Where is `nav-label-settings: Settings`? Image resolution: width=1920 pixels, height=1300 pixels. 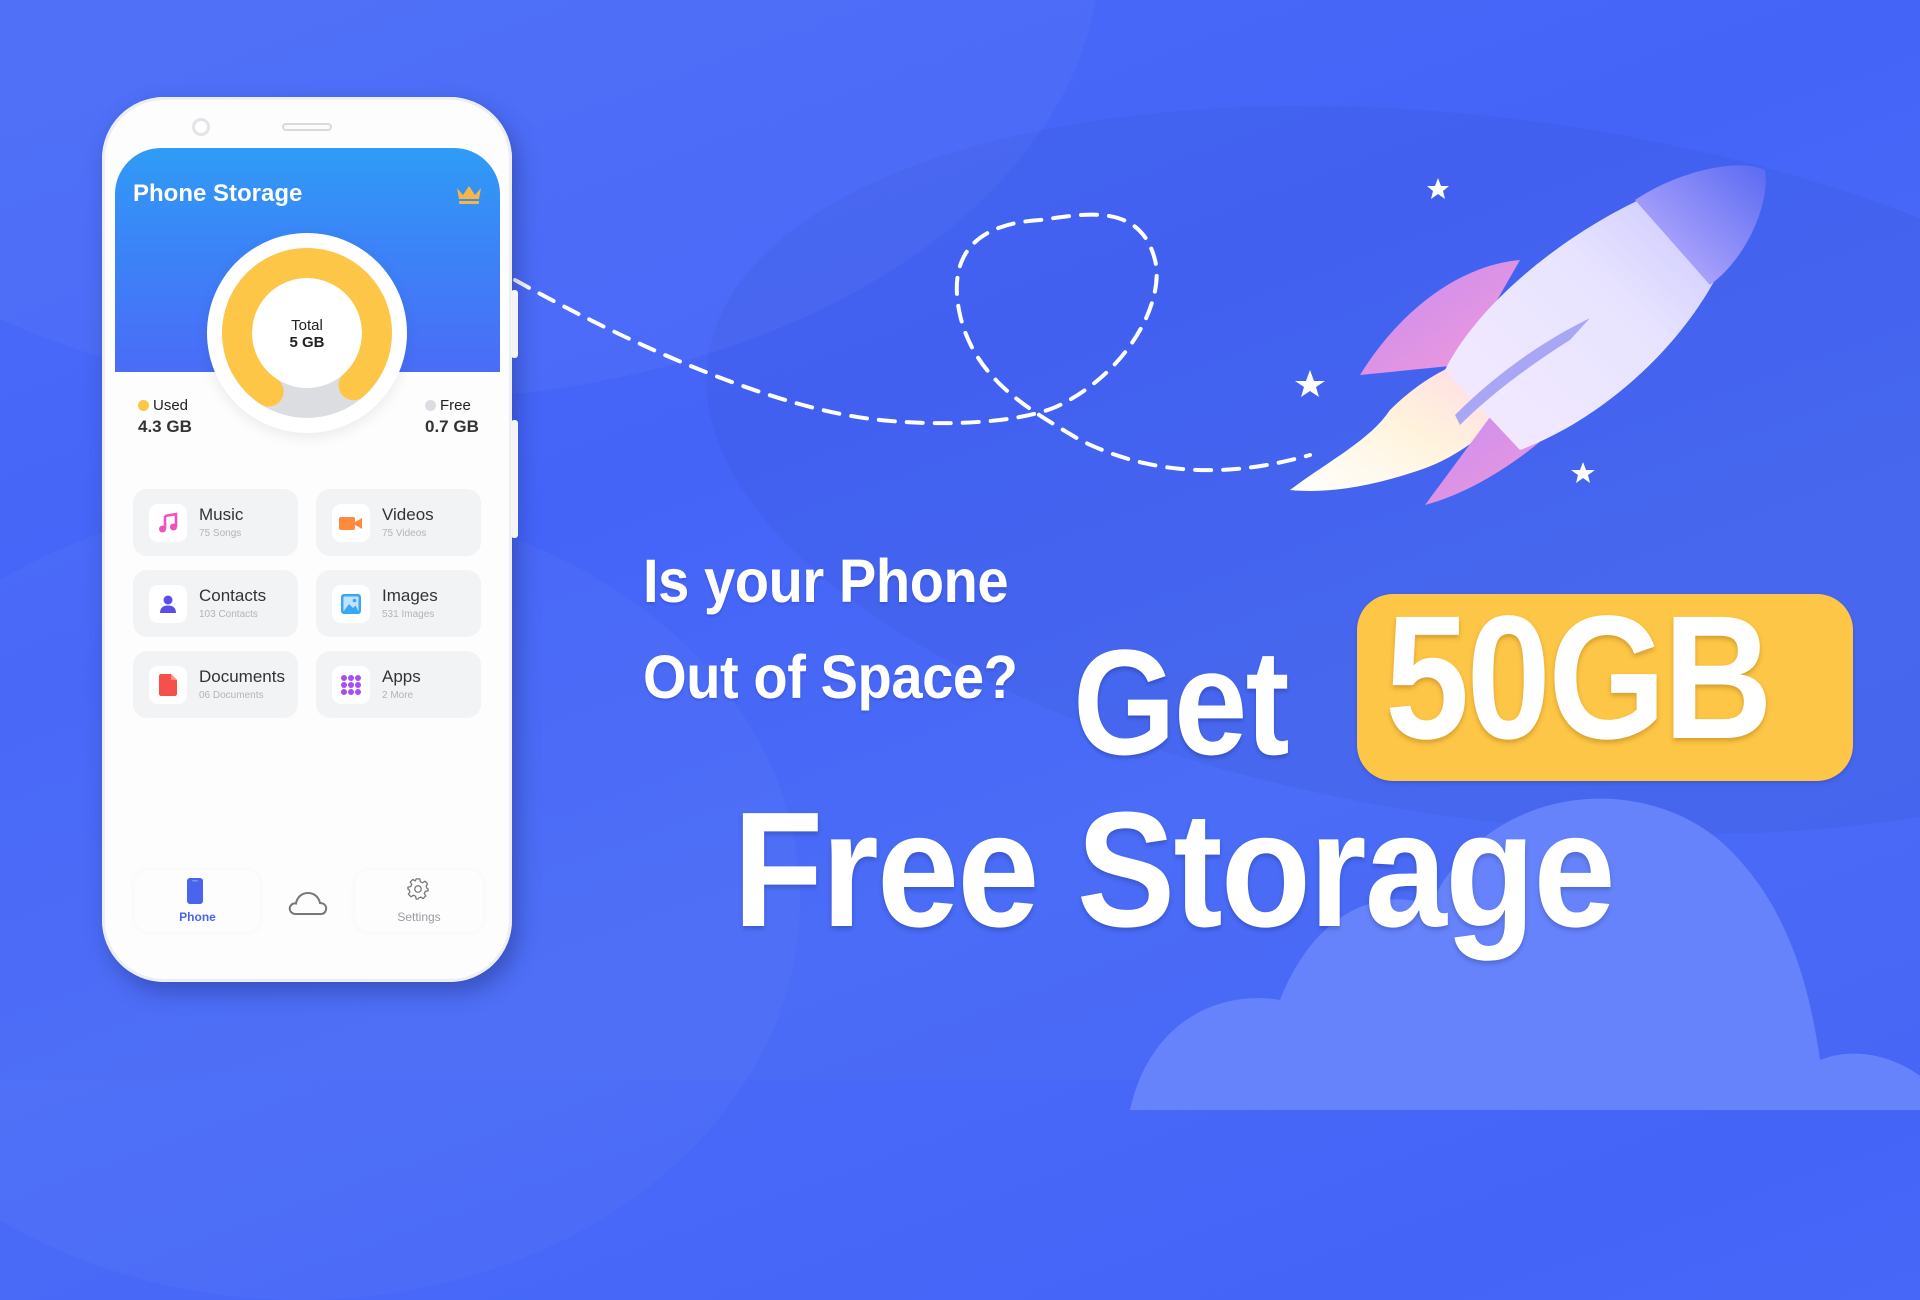 nav-label-settings: Settings is located at coordinates (419, 917).